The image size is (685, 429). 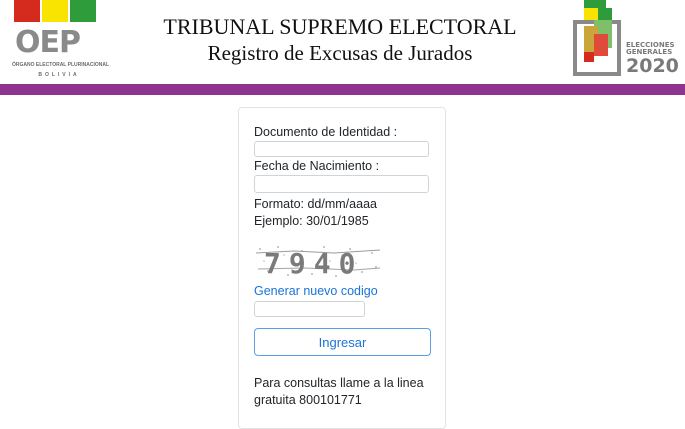 What do you see at coordinates (311, 221) in the screenshot?
I see `ejemplo-hint: Ejemplo: 30/01/1985` at bounding box center [311, 221].